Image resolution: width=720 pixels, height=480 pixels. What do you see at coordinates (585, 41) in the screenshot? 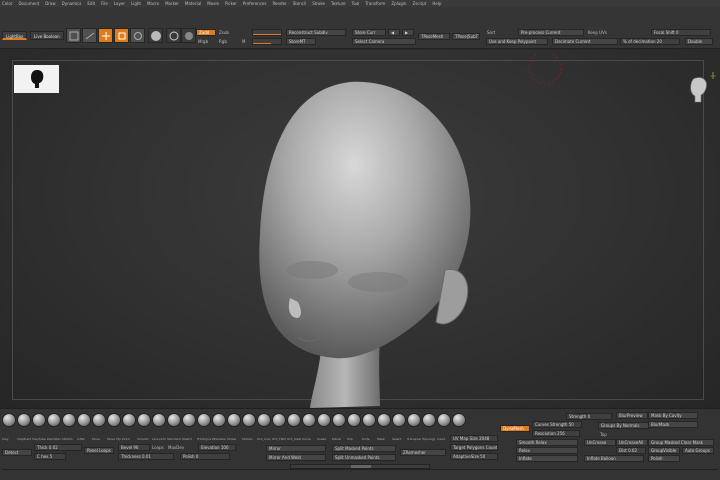
I see `decimate-current-button: Decimate Current` at bounding box center [585, 41].